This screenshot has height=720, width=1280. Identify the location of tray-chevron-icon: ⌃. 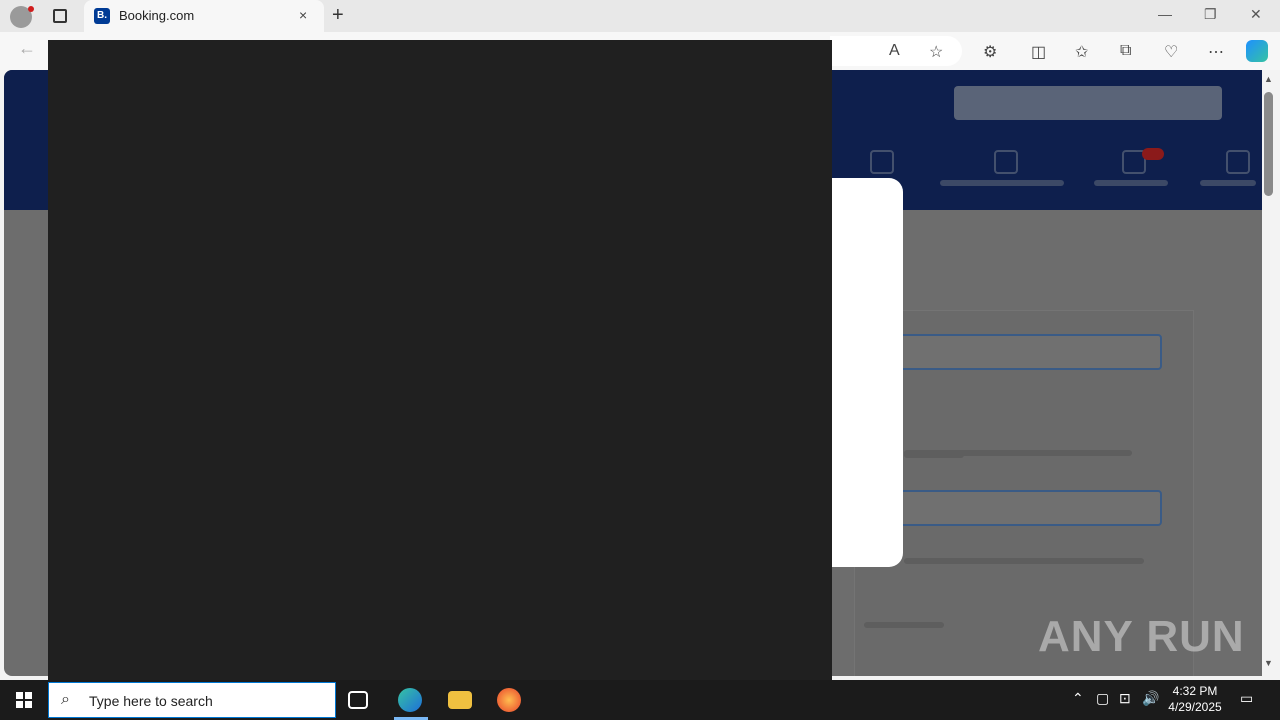
(1078, 698).